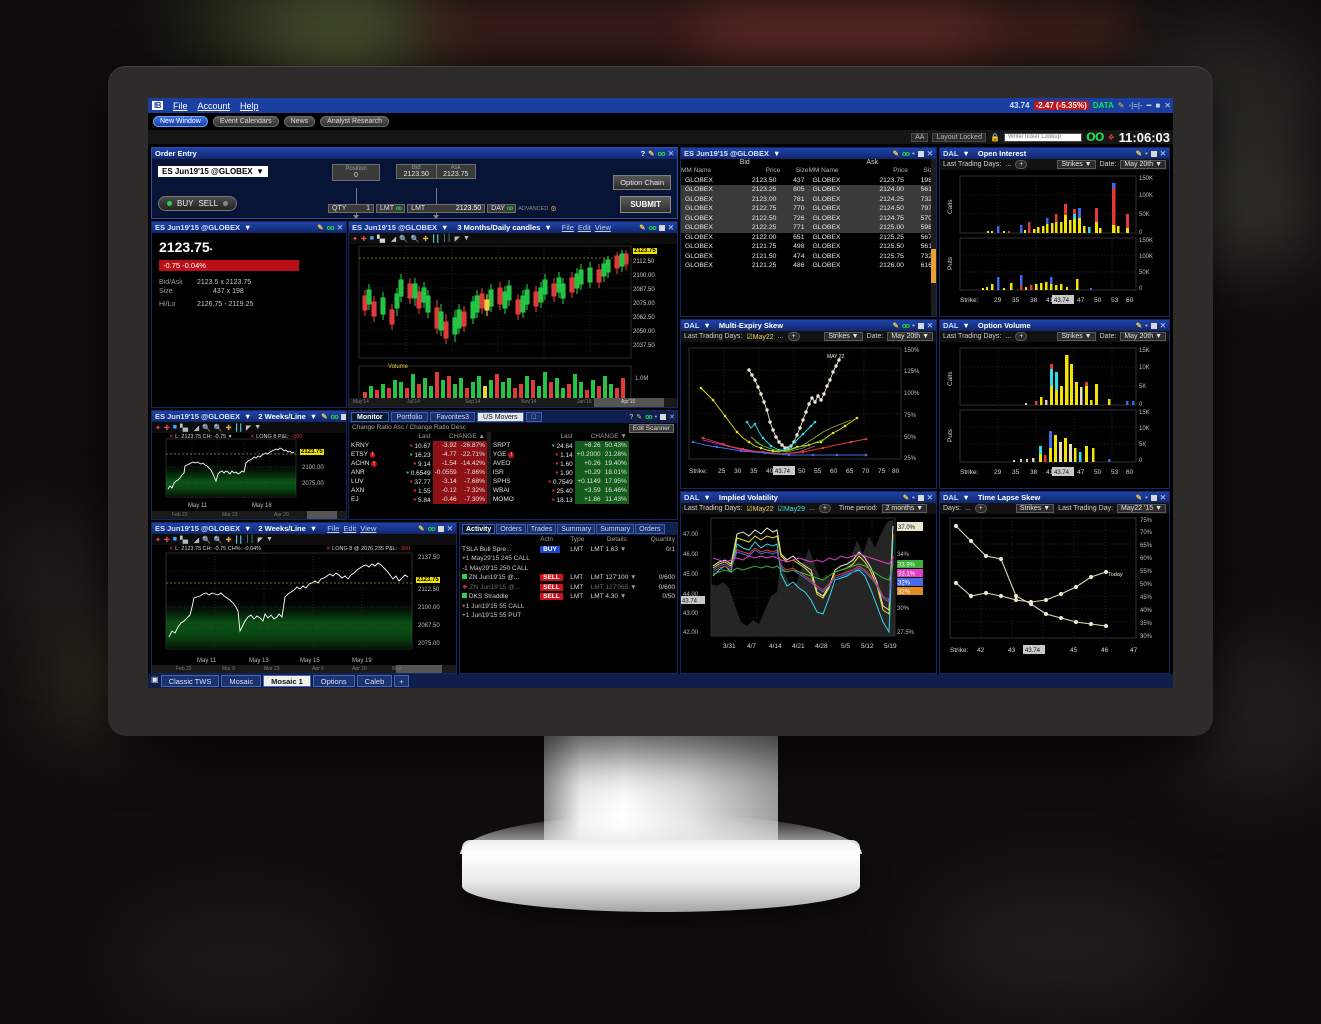 The image size is (1321, 1024). I want to click on order-row: TSLA Bull Spre... BUY LMT LMT 1.63 ▼ 0/1, so click(568, 550).